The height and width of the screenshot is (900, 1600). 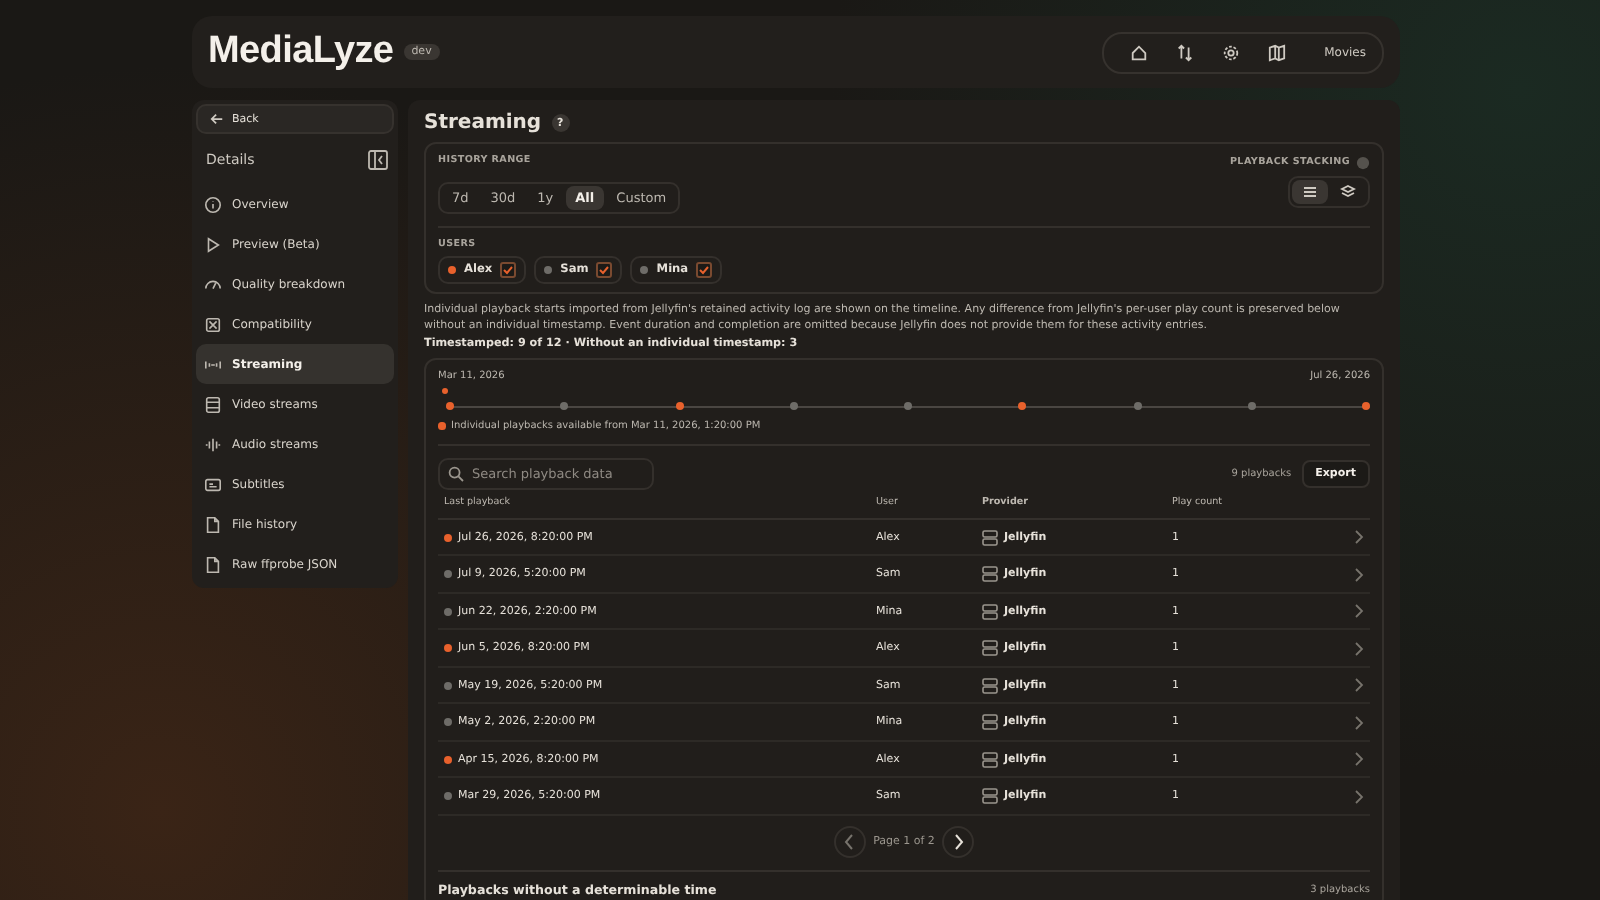 I want to click on crossed-box-icon, so click(x=213, y=324).